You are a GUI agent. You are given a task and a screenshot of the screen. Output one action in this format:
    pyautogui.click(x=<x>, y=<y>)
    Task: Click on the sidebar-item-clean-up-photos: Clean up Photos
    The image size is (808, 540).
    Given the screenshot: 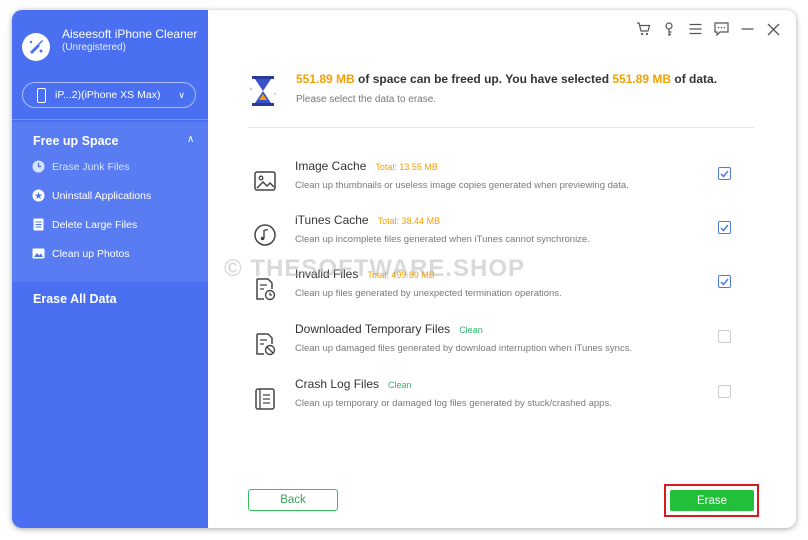 What is the action you would take?
    pyautogui.click(x=81, y=253)
    